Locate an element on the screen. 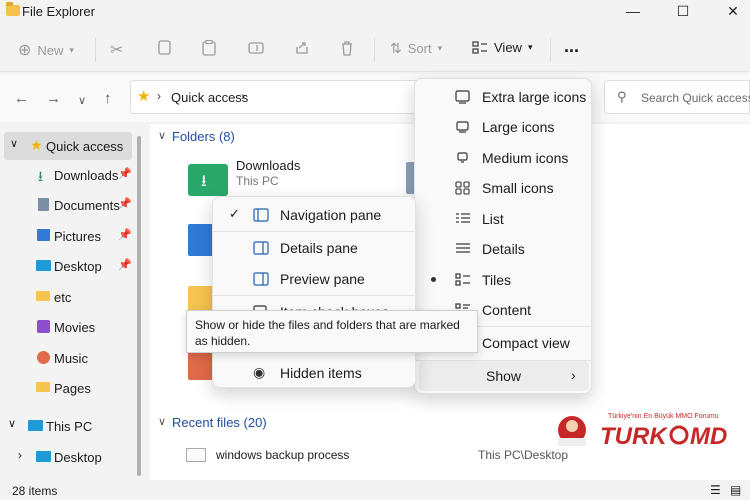  tiles-view-icon: ▤ is located at coordinates (735, 490).